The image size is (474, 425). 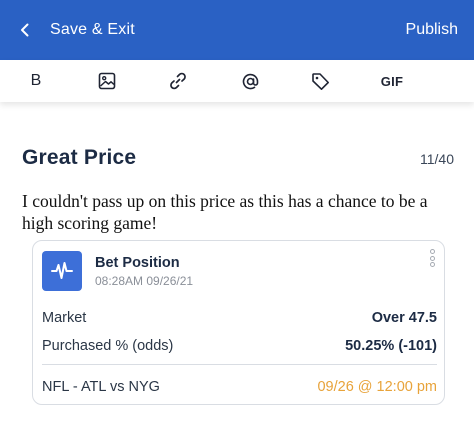 I want to click on publish-button: Publish, so click(x=432, y=30).